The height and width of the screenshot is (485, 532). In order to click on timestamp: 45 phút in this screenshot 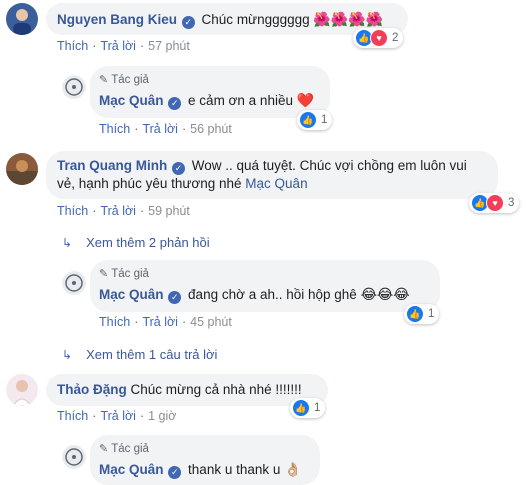, I will do `click(211, 322)`.